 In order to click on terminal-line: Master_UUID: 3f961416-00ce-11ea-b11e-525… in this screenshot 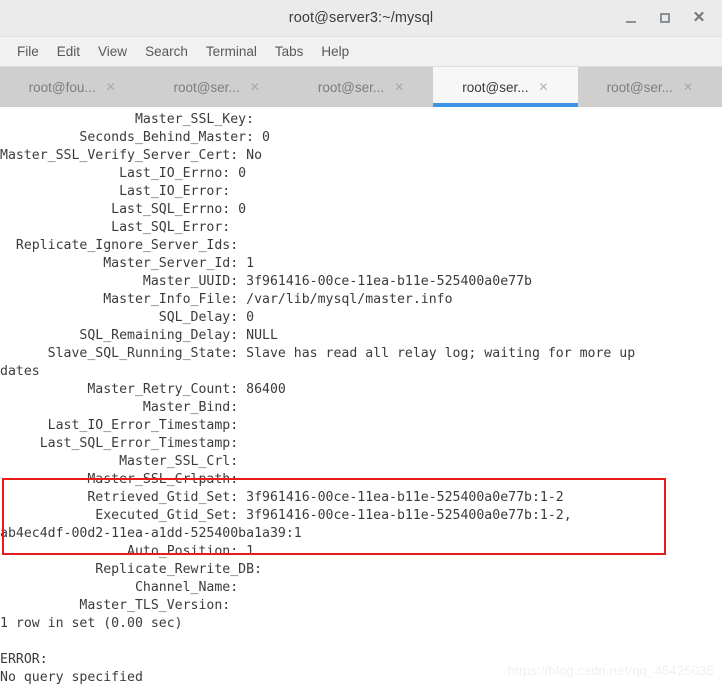, I will do `click(266, 281)`.